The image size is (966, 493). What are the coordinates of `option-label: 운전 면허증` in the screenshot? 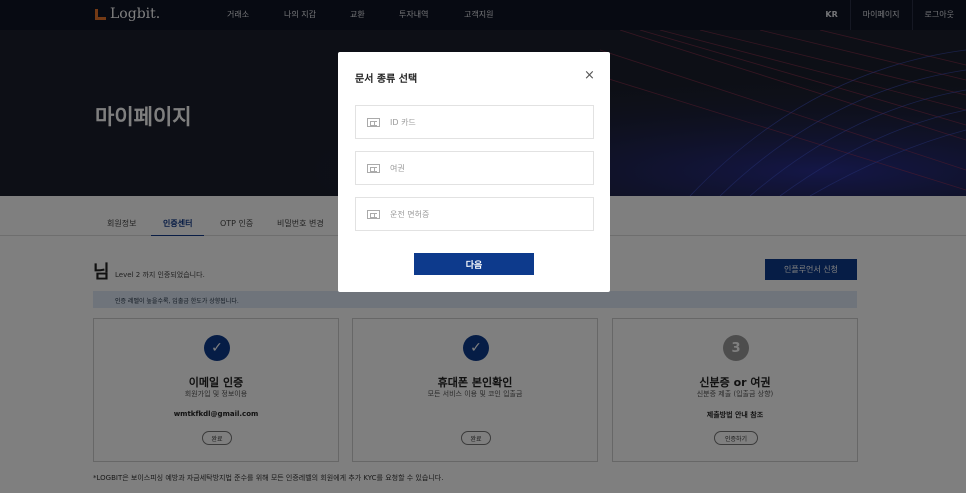 It's located at (410, 214).